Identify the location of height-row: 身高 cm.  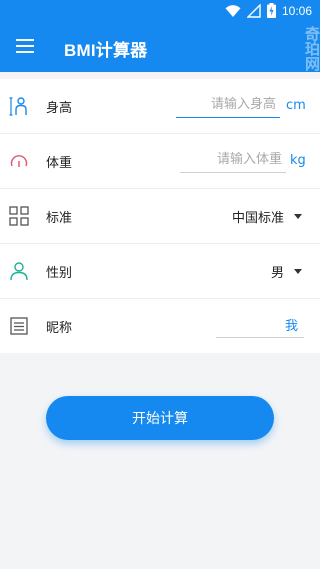
(160, 106).